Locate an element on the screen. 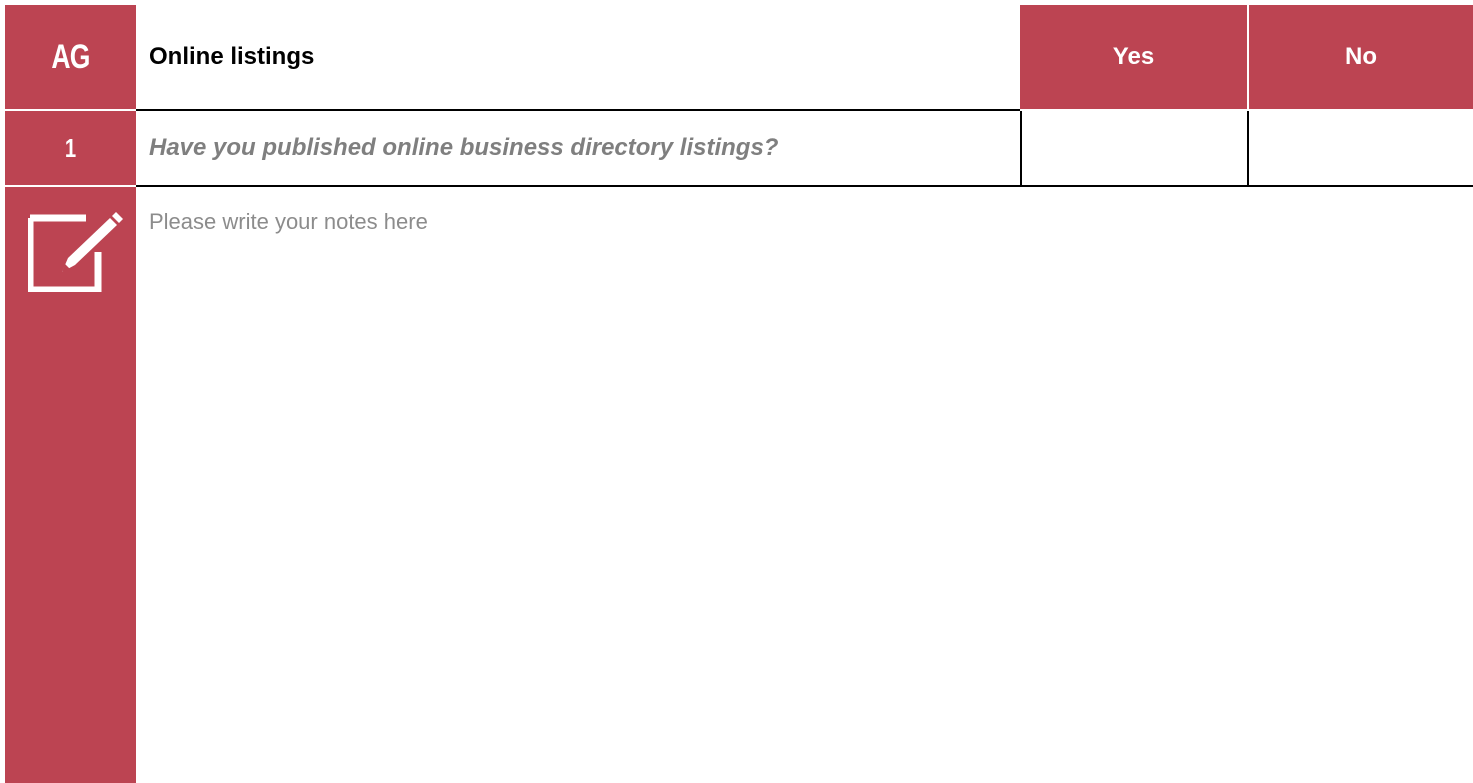 The width and height of the screenshot is (1473, 783). answer-no-cell is located at coordinates (1361, 148).